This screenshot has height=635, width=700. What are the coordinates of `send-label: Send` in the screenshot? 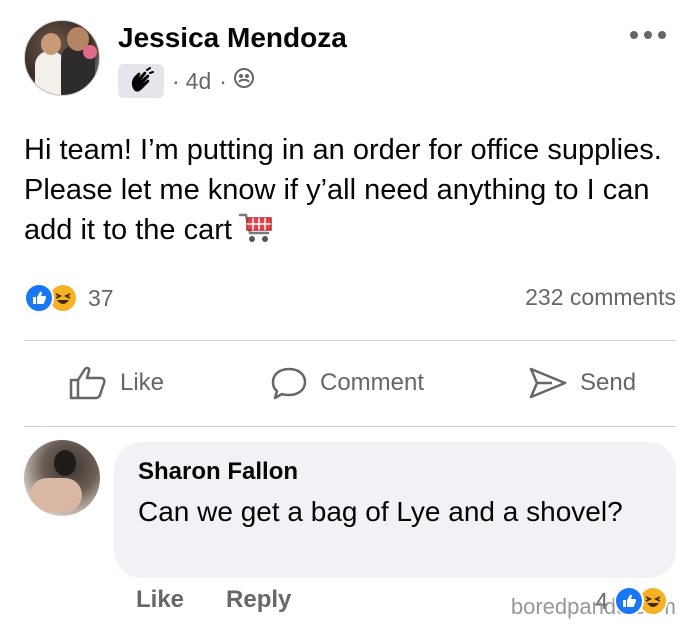 It's located at (608, 382).